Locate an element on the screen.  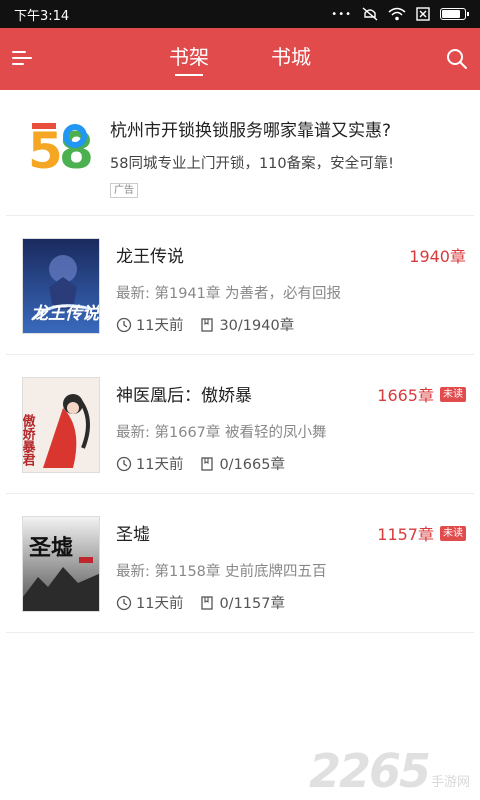
latest-chapter: 最新: 第1667章 被看轻的凤小舞 is located at coordinates (221, 433).